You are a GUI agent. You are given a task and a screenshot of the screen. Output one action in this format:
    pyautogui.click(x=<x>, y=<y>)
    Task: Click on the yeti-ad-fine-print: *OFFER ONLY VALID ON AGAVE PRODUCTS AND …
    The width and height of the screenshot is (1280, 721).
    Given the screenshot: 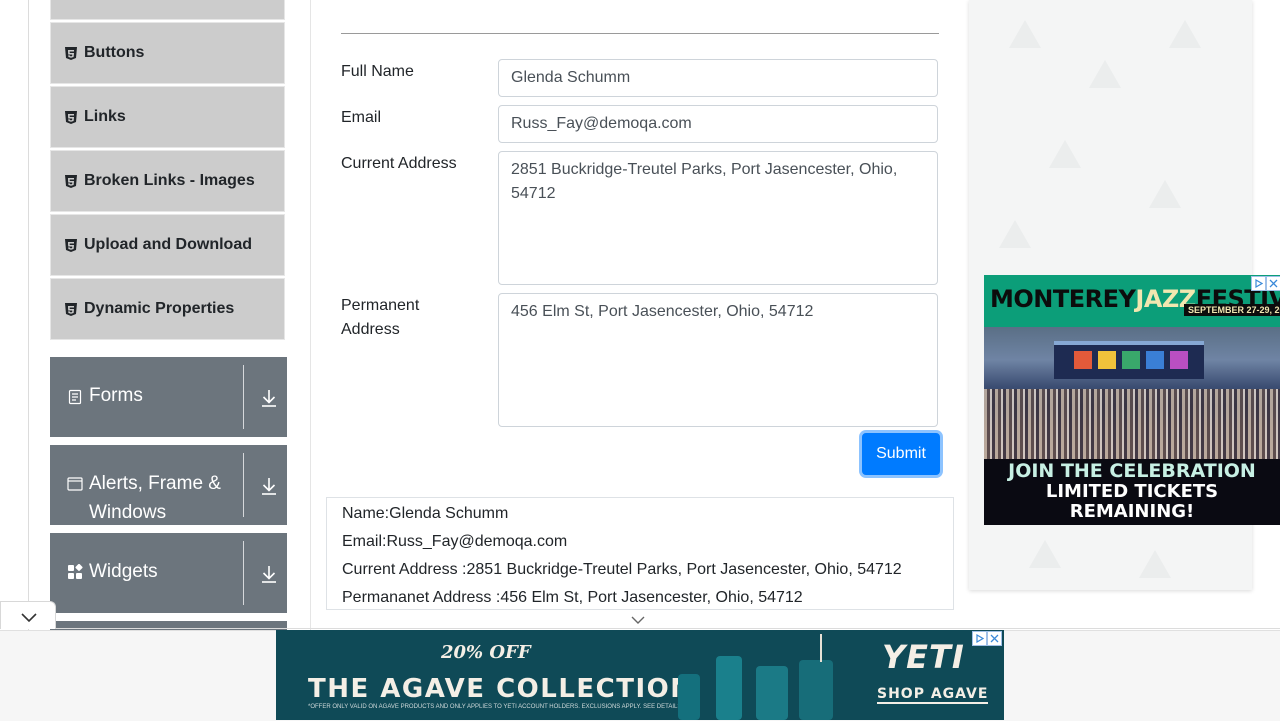 What is the action you would take?
    pyautogui.click(x=496, y=707)
    